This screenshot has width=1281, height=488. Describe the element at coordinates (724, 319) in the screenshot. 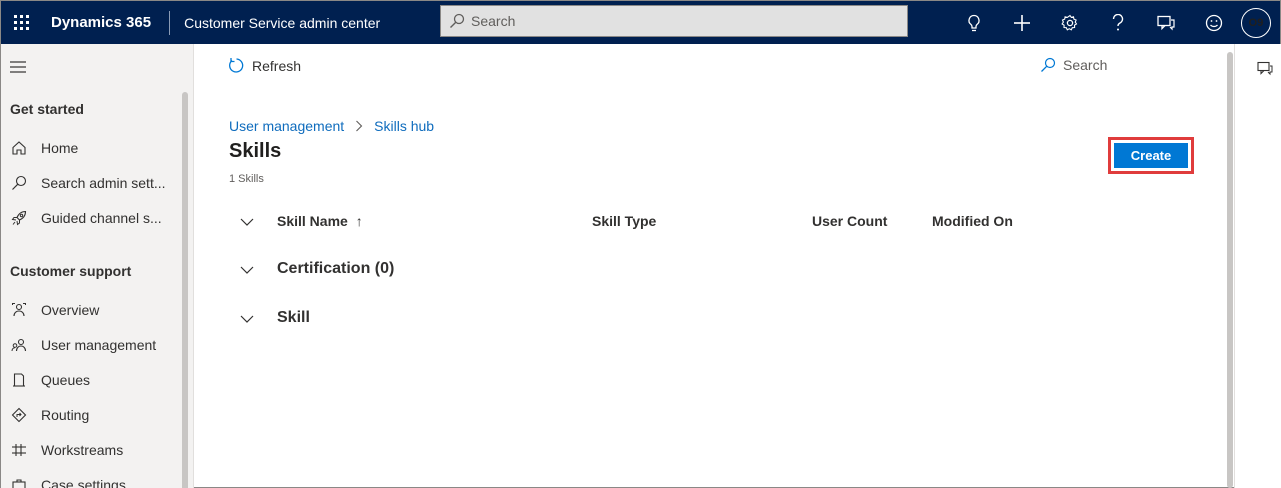

I see `group-row-skill: Skill` at that location.